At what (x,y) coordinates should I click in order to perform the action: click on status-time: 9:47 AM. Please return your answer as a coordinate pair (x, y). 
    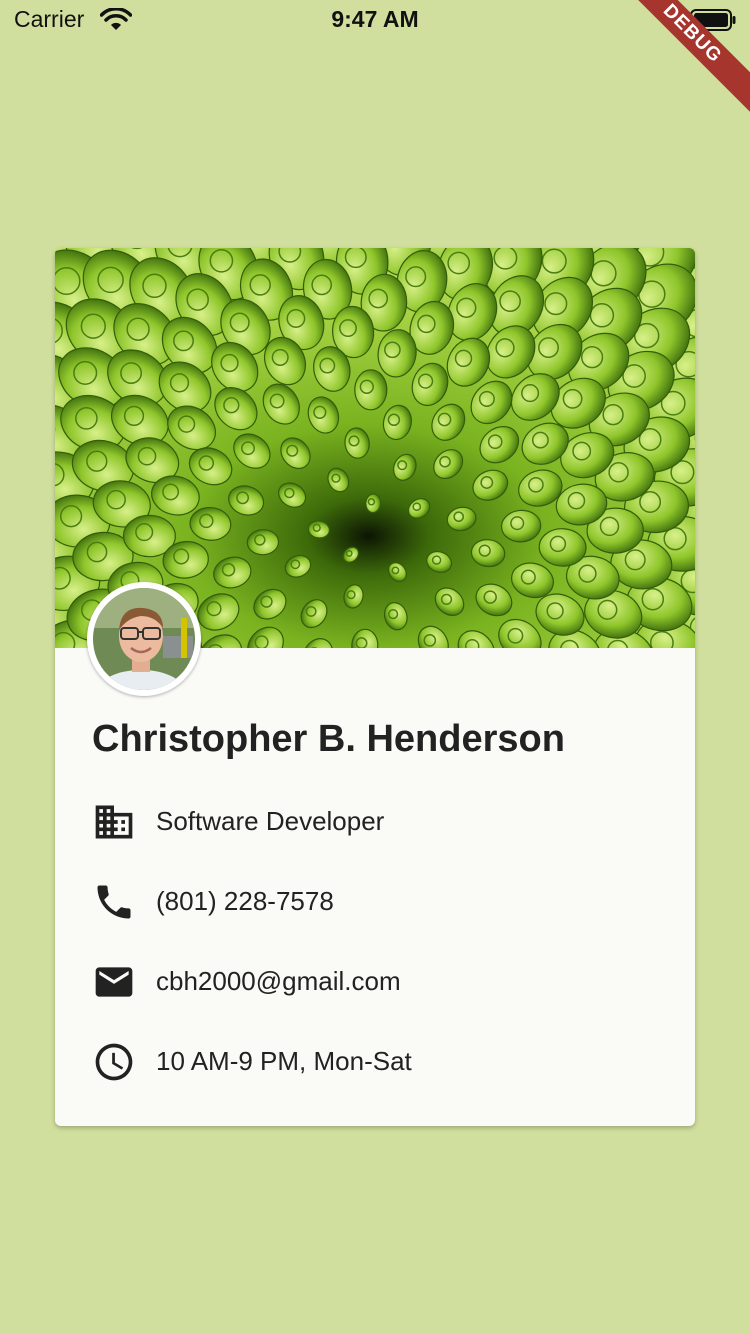
    Looking at the image, I should click on (375, 19).